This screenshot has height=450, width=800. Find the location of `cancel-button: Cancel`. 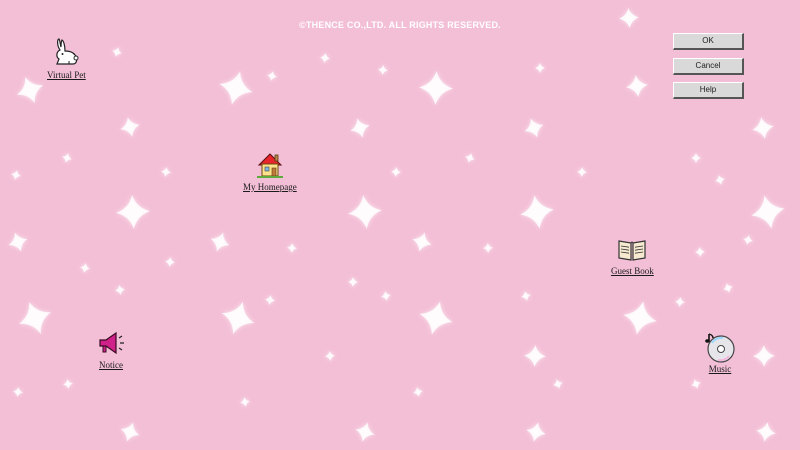

cancel-button: Cancel is located at coordinates (708, 66).